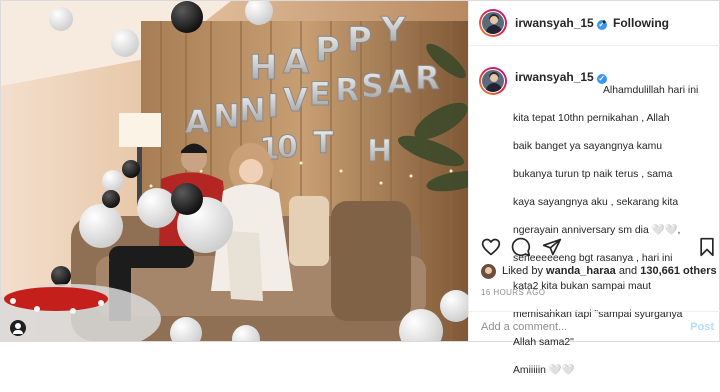 The image size is (720, 392). I want to click on post-comment-button: Post, so click(702, 327).